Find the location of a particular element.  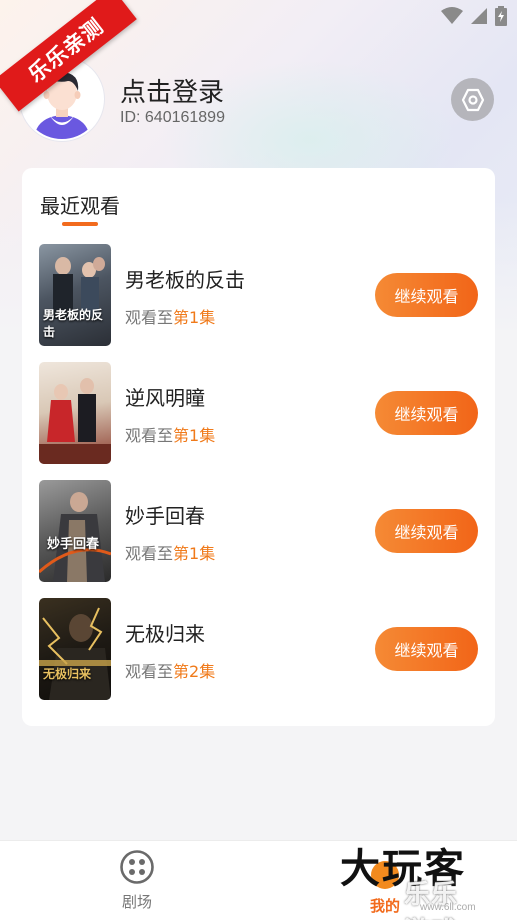

nav-label-theater: 剧场 is located at coordinates (136, 902).